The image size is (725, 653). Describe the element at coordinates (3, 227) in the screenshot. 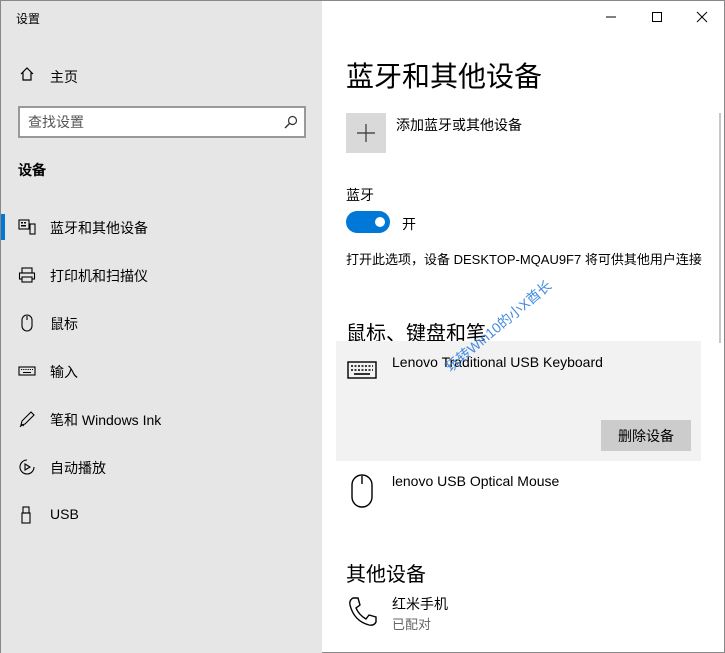

I see `active-indicator` at that location.